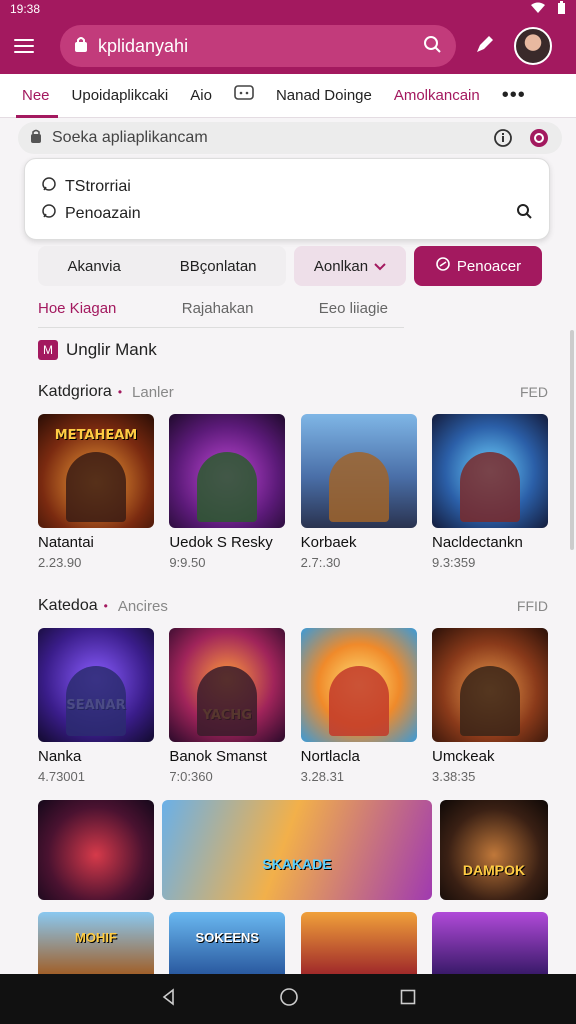 The image size is (576, 1024). What do you see at coordinates (485, 46) in the screenshot?
I see `pen-button` at bounding box center [485, 46].